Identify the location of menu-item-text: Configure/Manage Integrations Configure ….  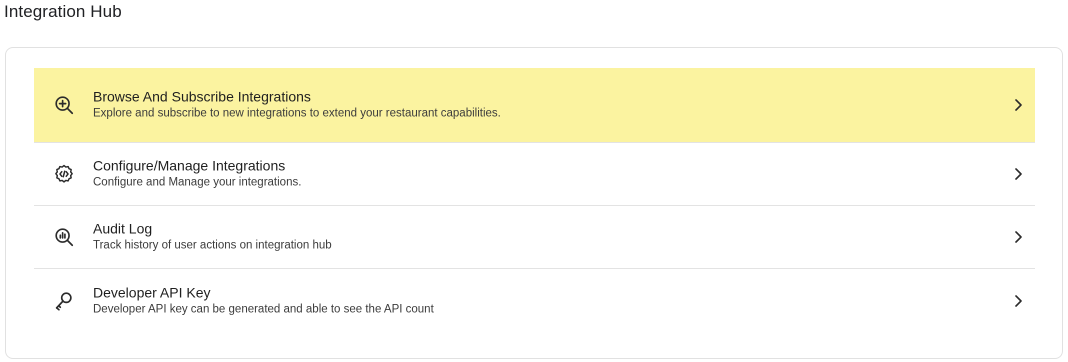
(197, 174).